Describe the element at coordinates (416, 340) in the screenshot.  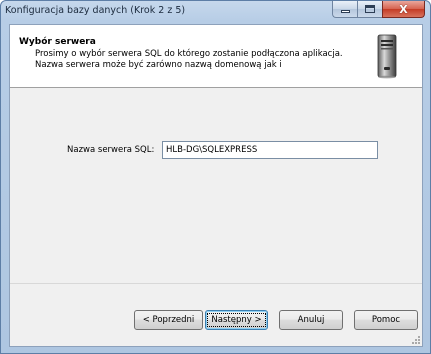
I see `resize-grip-icon` at that location.